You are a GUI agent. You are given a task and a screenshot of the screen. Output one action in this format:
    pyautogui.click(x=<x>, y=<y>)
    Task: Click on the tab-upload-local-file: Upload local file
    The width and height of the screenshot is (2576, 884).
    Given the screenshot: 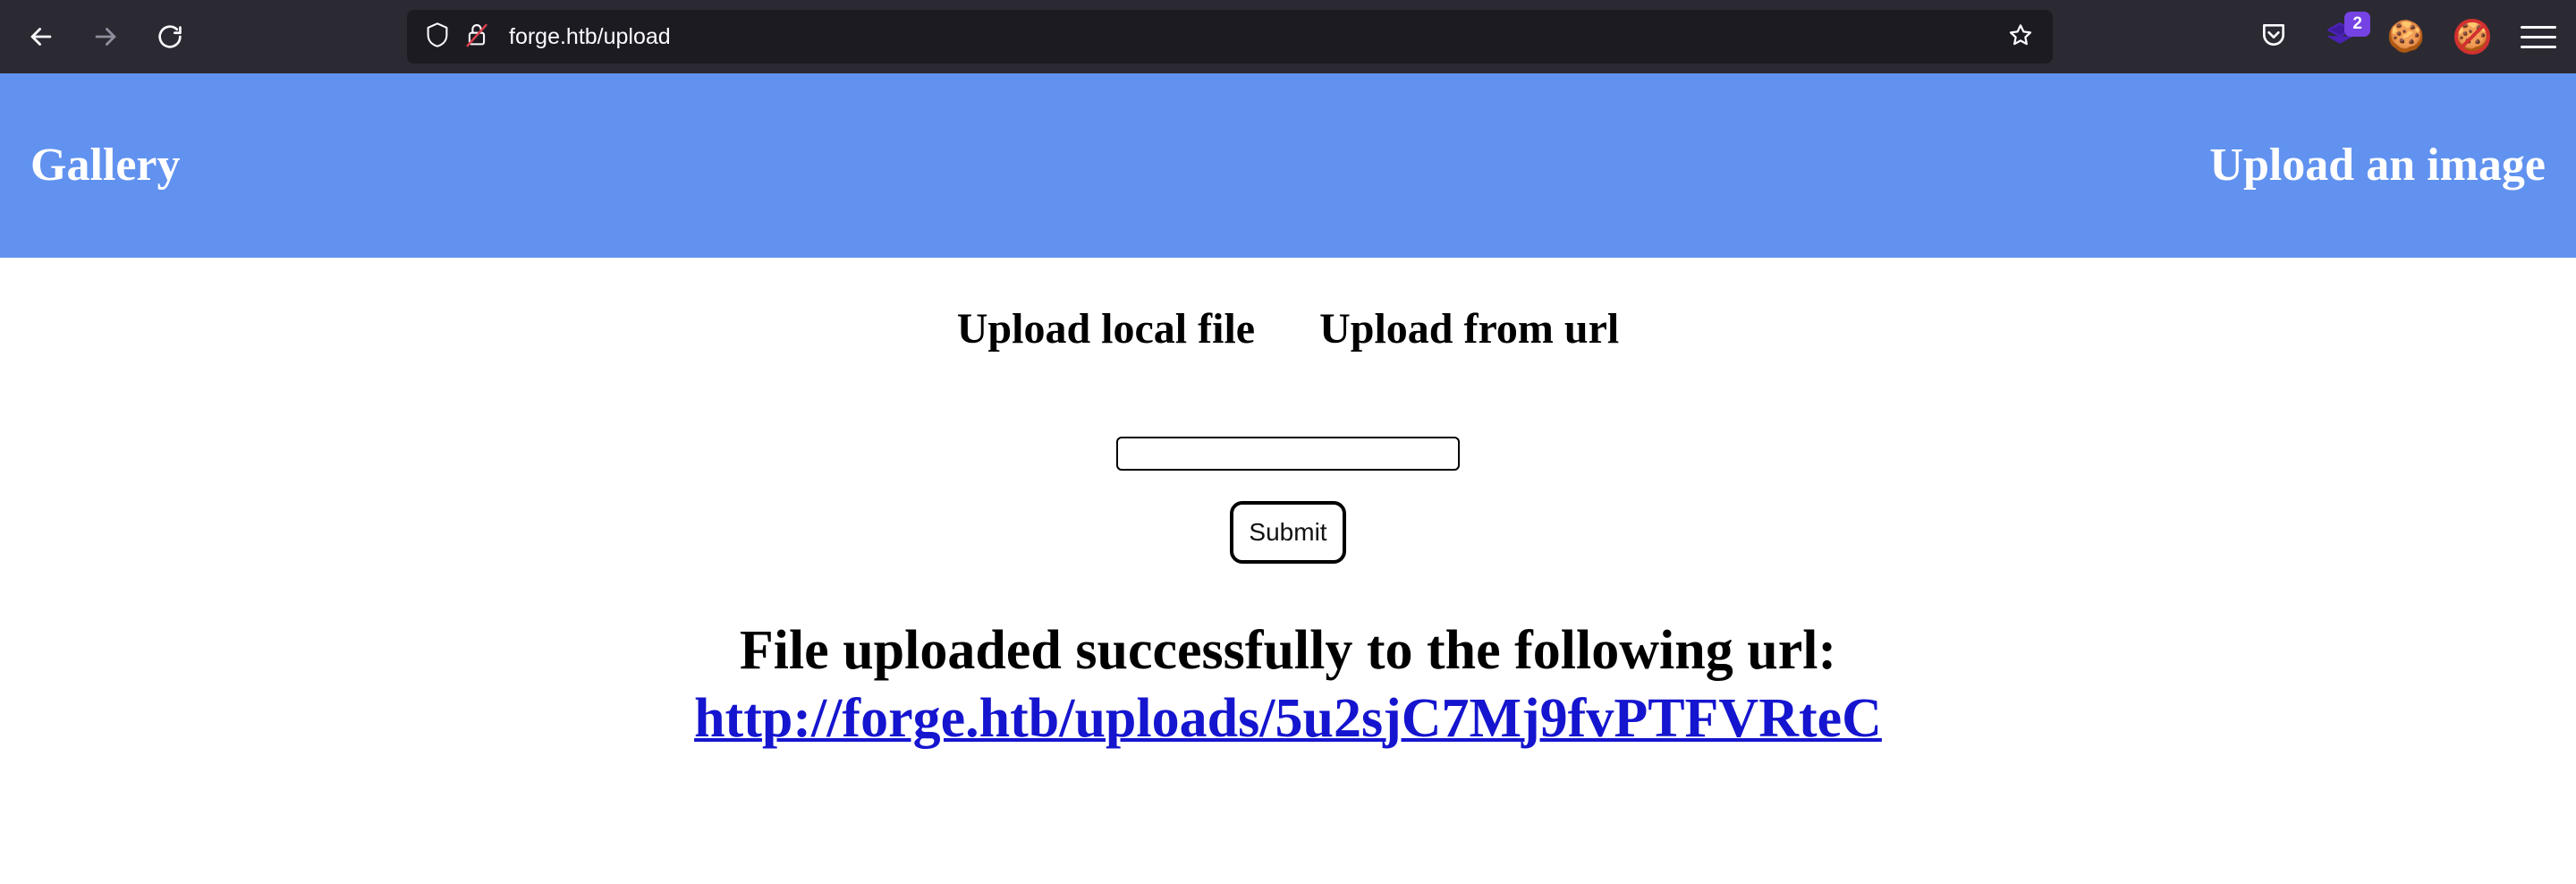 What is the action you would take?
    pyautogui.click(x=1106, y=329)
    